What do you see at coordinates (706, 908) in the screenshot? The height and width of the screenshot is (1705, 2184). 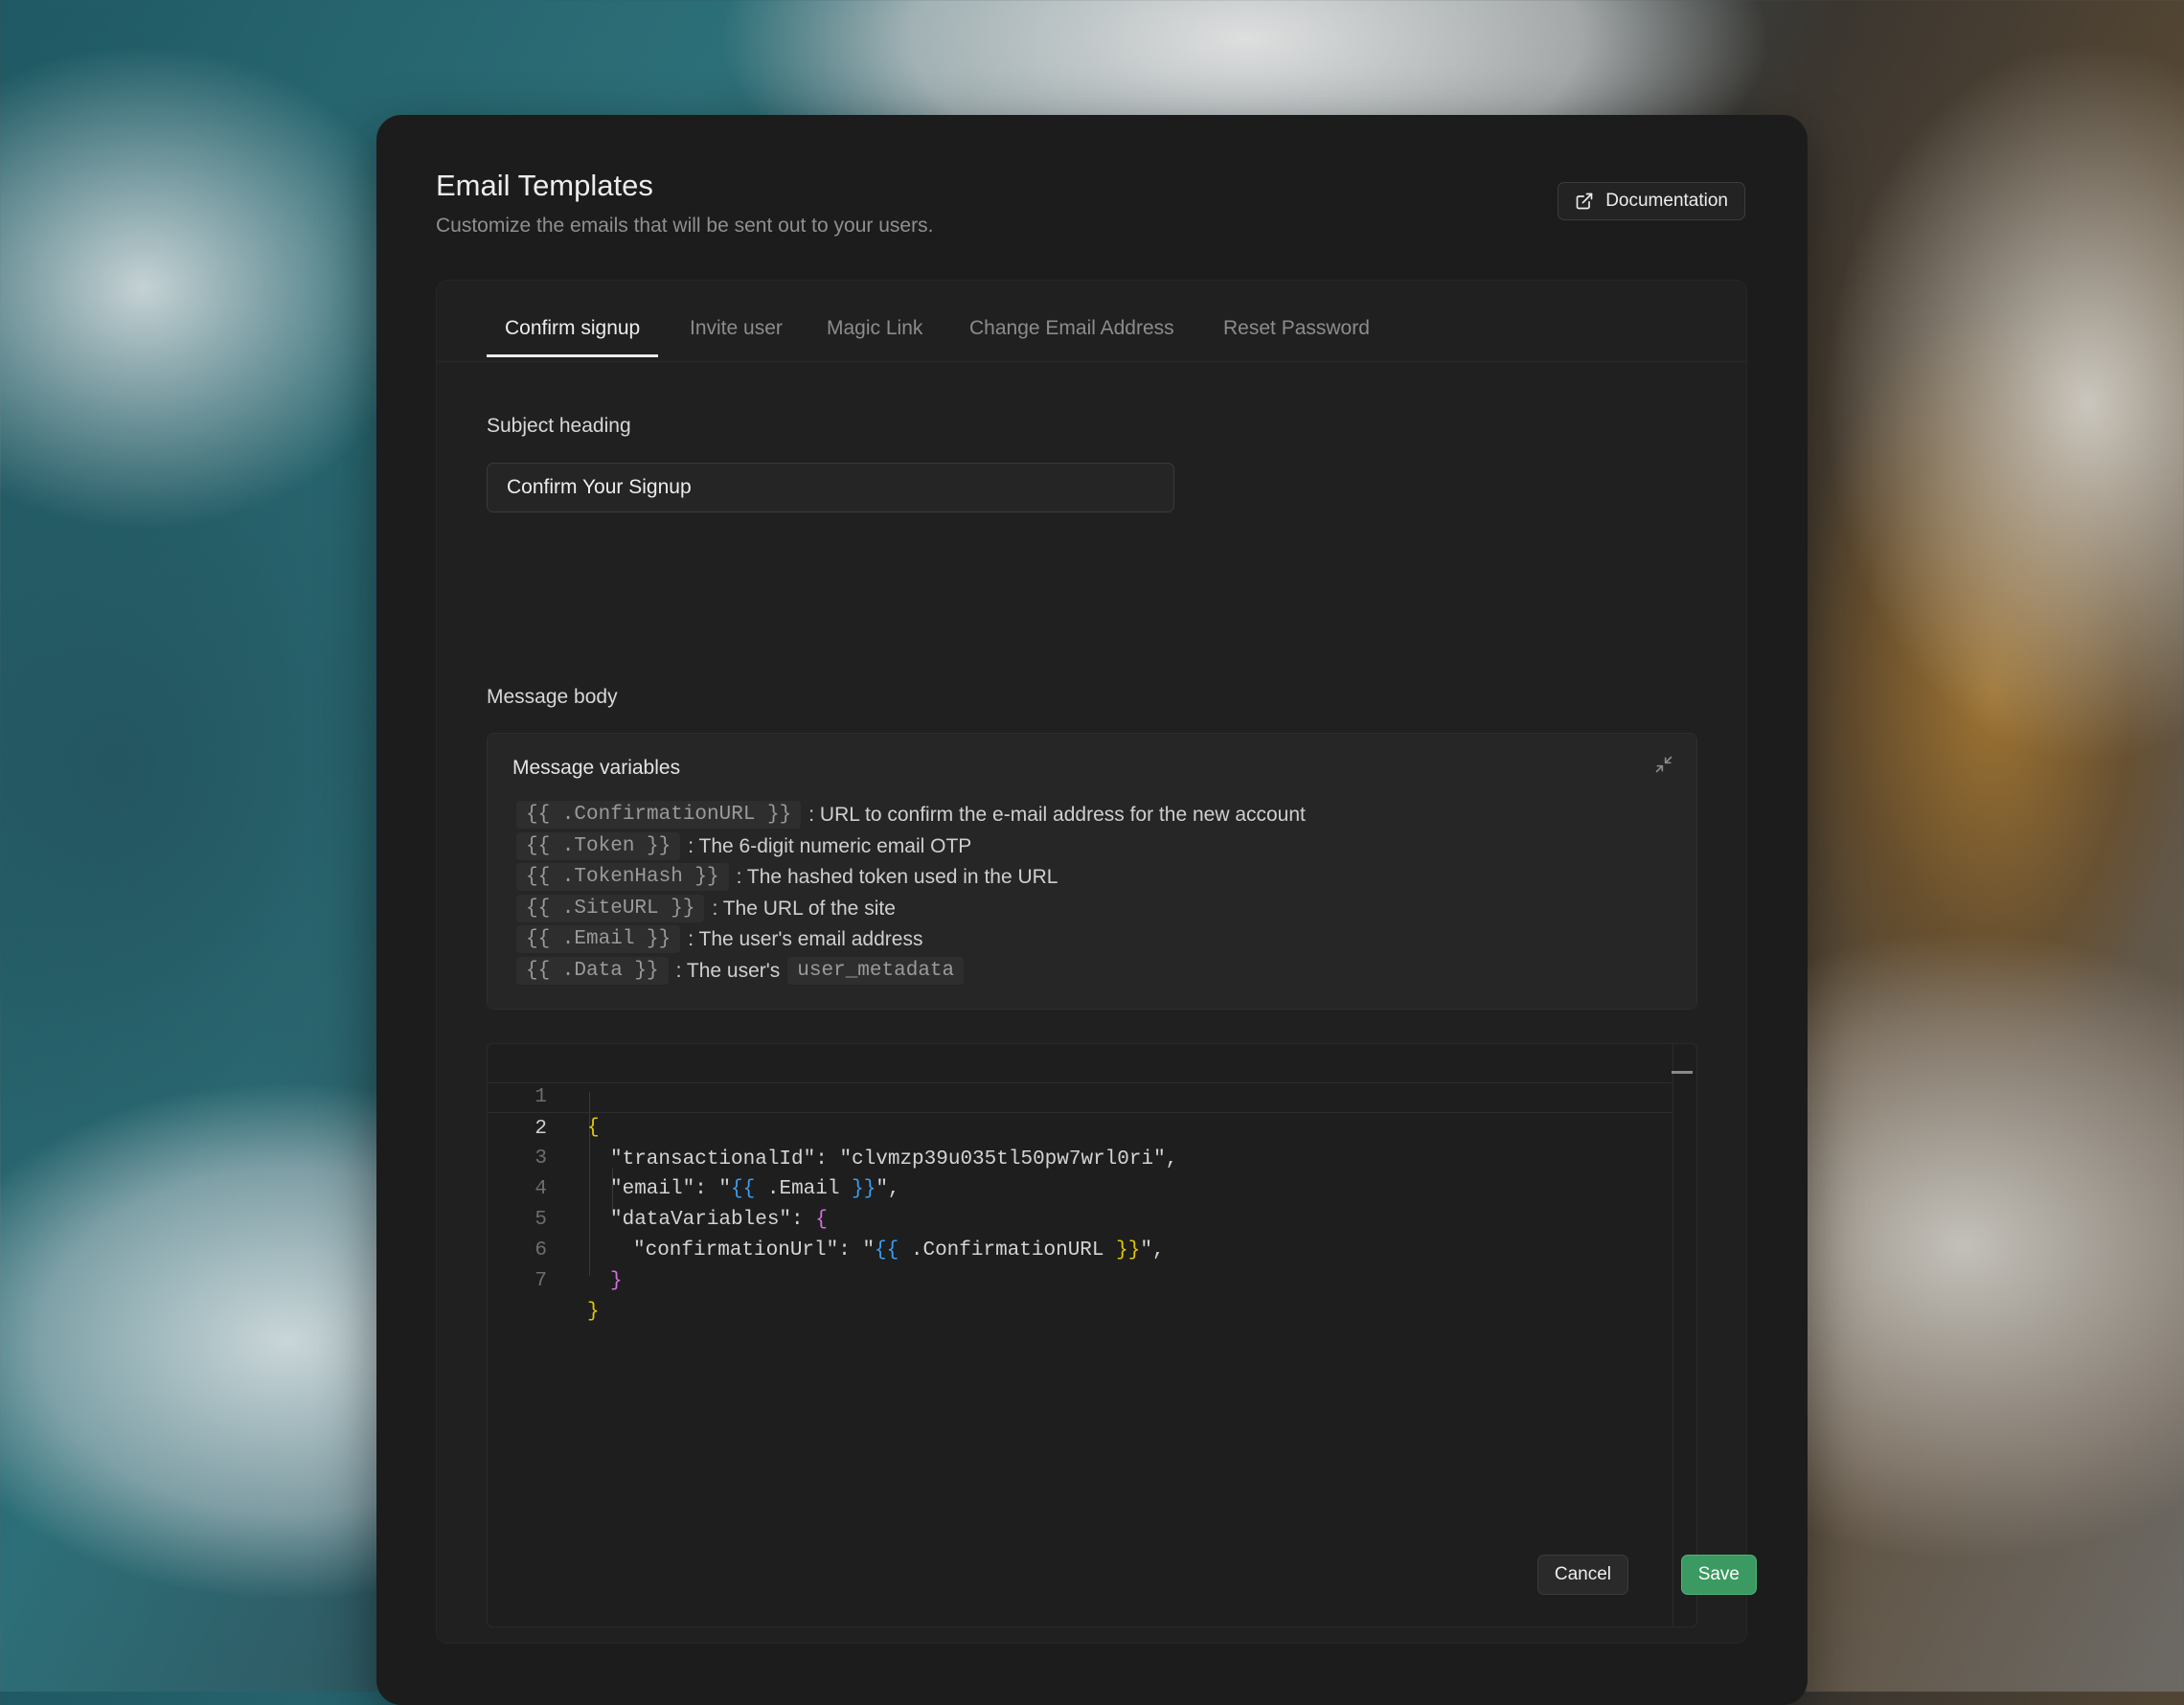 I see `variable-row: {{ .SiteURL }} : The URL of the site` at bounding box center [706, 908].